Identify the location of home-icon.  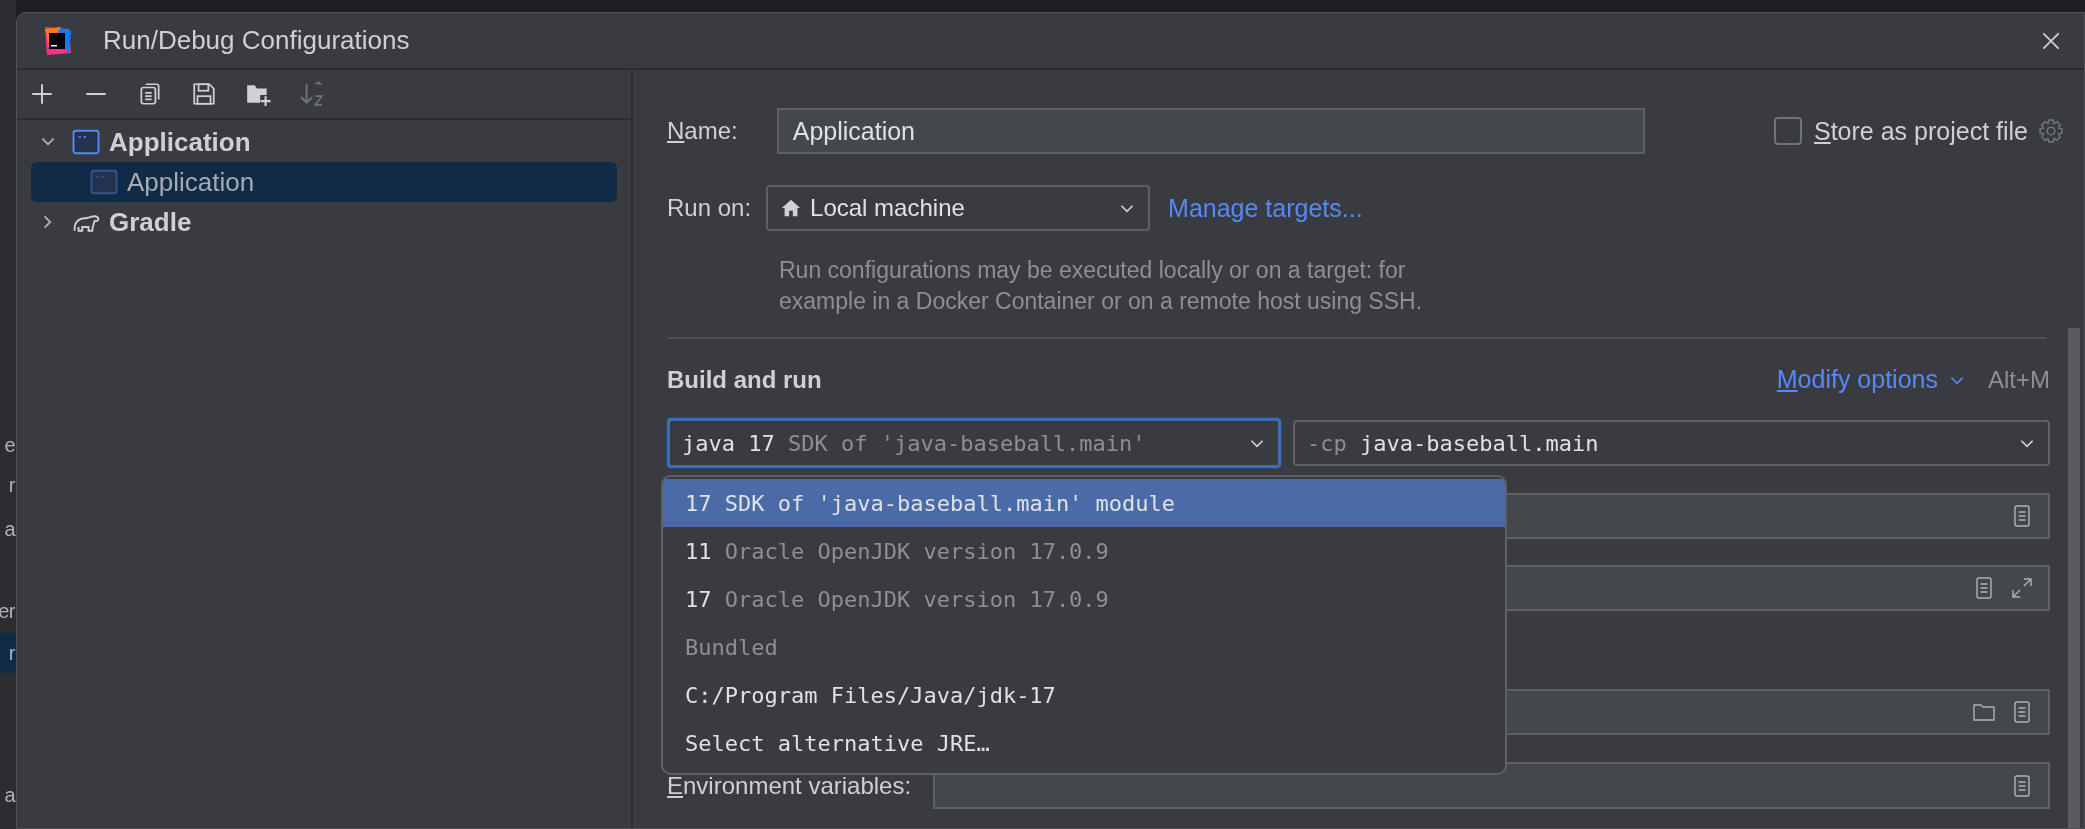
(791, 208).